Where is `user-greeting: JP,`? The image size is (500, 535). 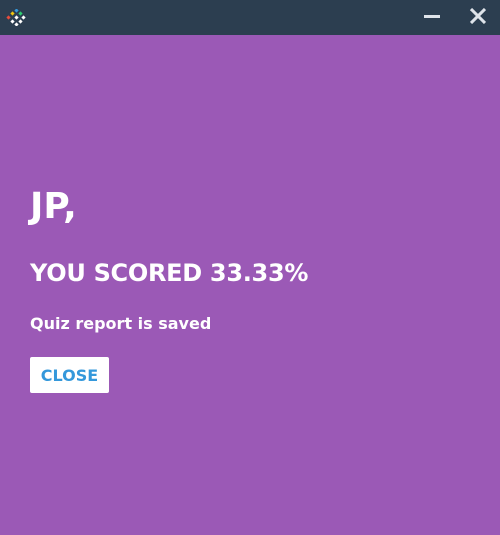 user-greeting: JP, is located at coordinates (53, 206).